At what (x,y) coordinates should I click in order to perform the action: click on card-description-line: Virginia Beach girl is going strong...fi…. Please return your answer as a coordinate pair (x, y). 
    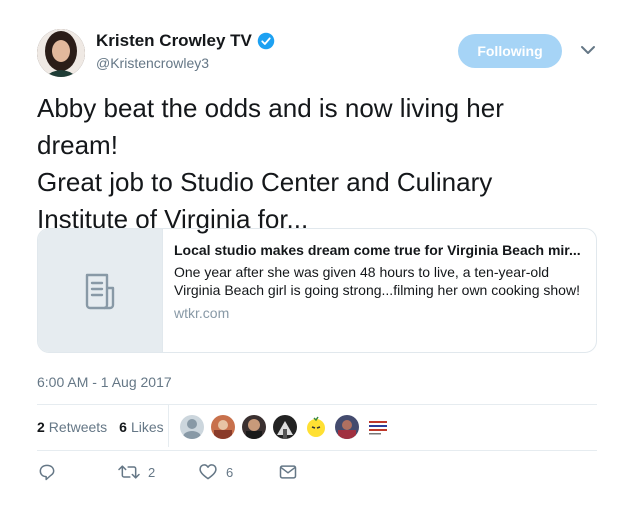
    Looking at the image, I should click on (377, 290).